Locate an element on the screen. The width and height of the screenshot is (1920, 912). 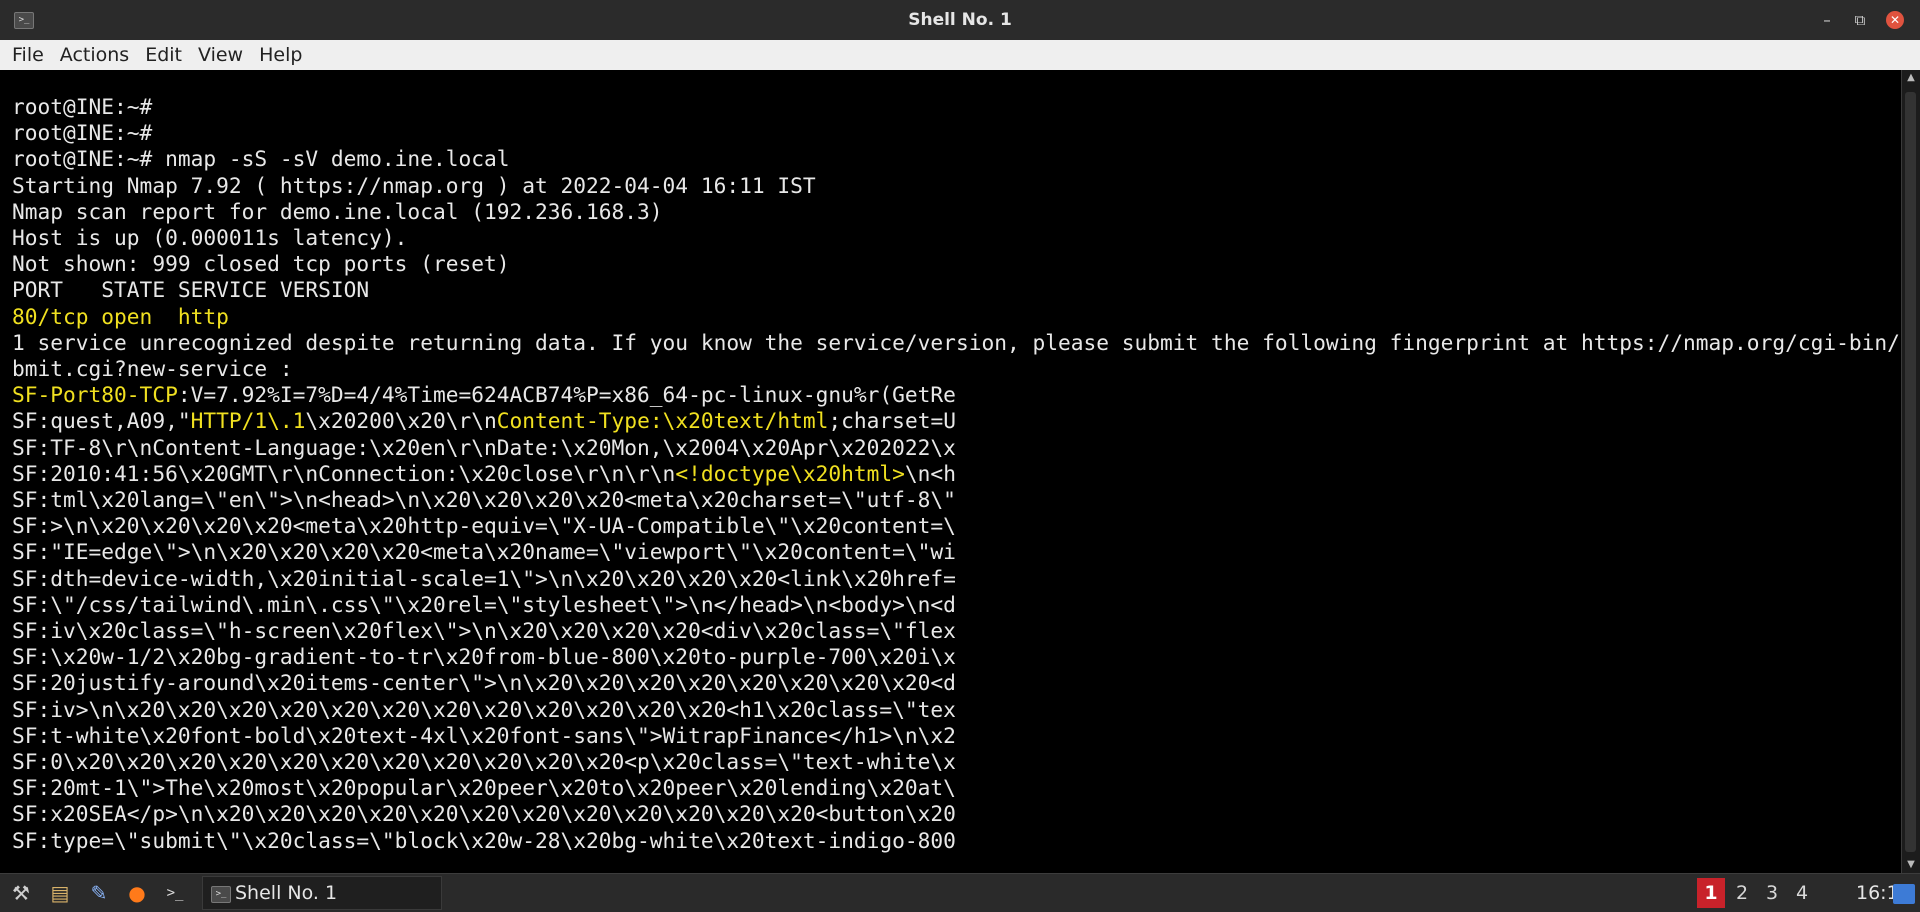
file-manager-icon: ▤ is located at coordinates (60, 893).